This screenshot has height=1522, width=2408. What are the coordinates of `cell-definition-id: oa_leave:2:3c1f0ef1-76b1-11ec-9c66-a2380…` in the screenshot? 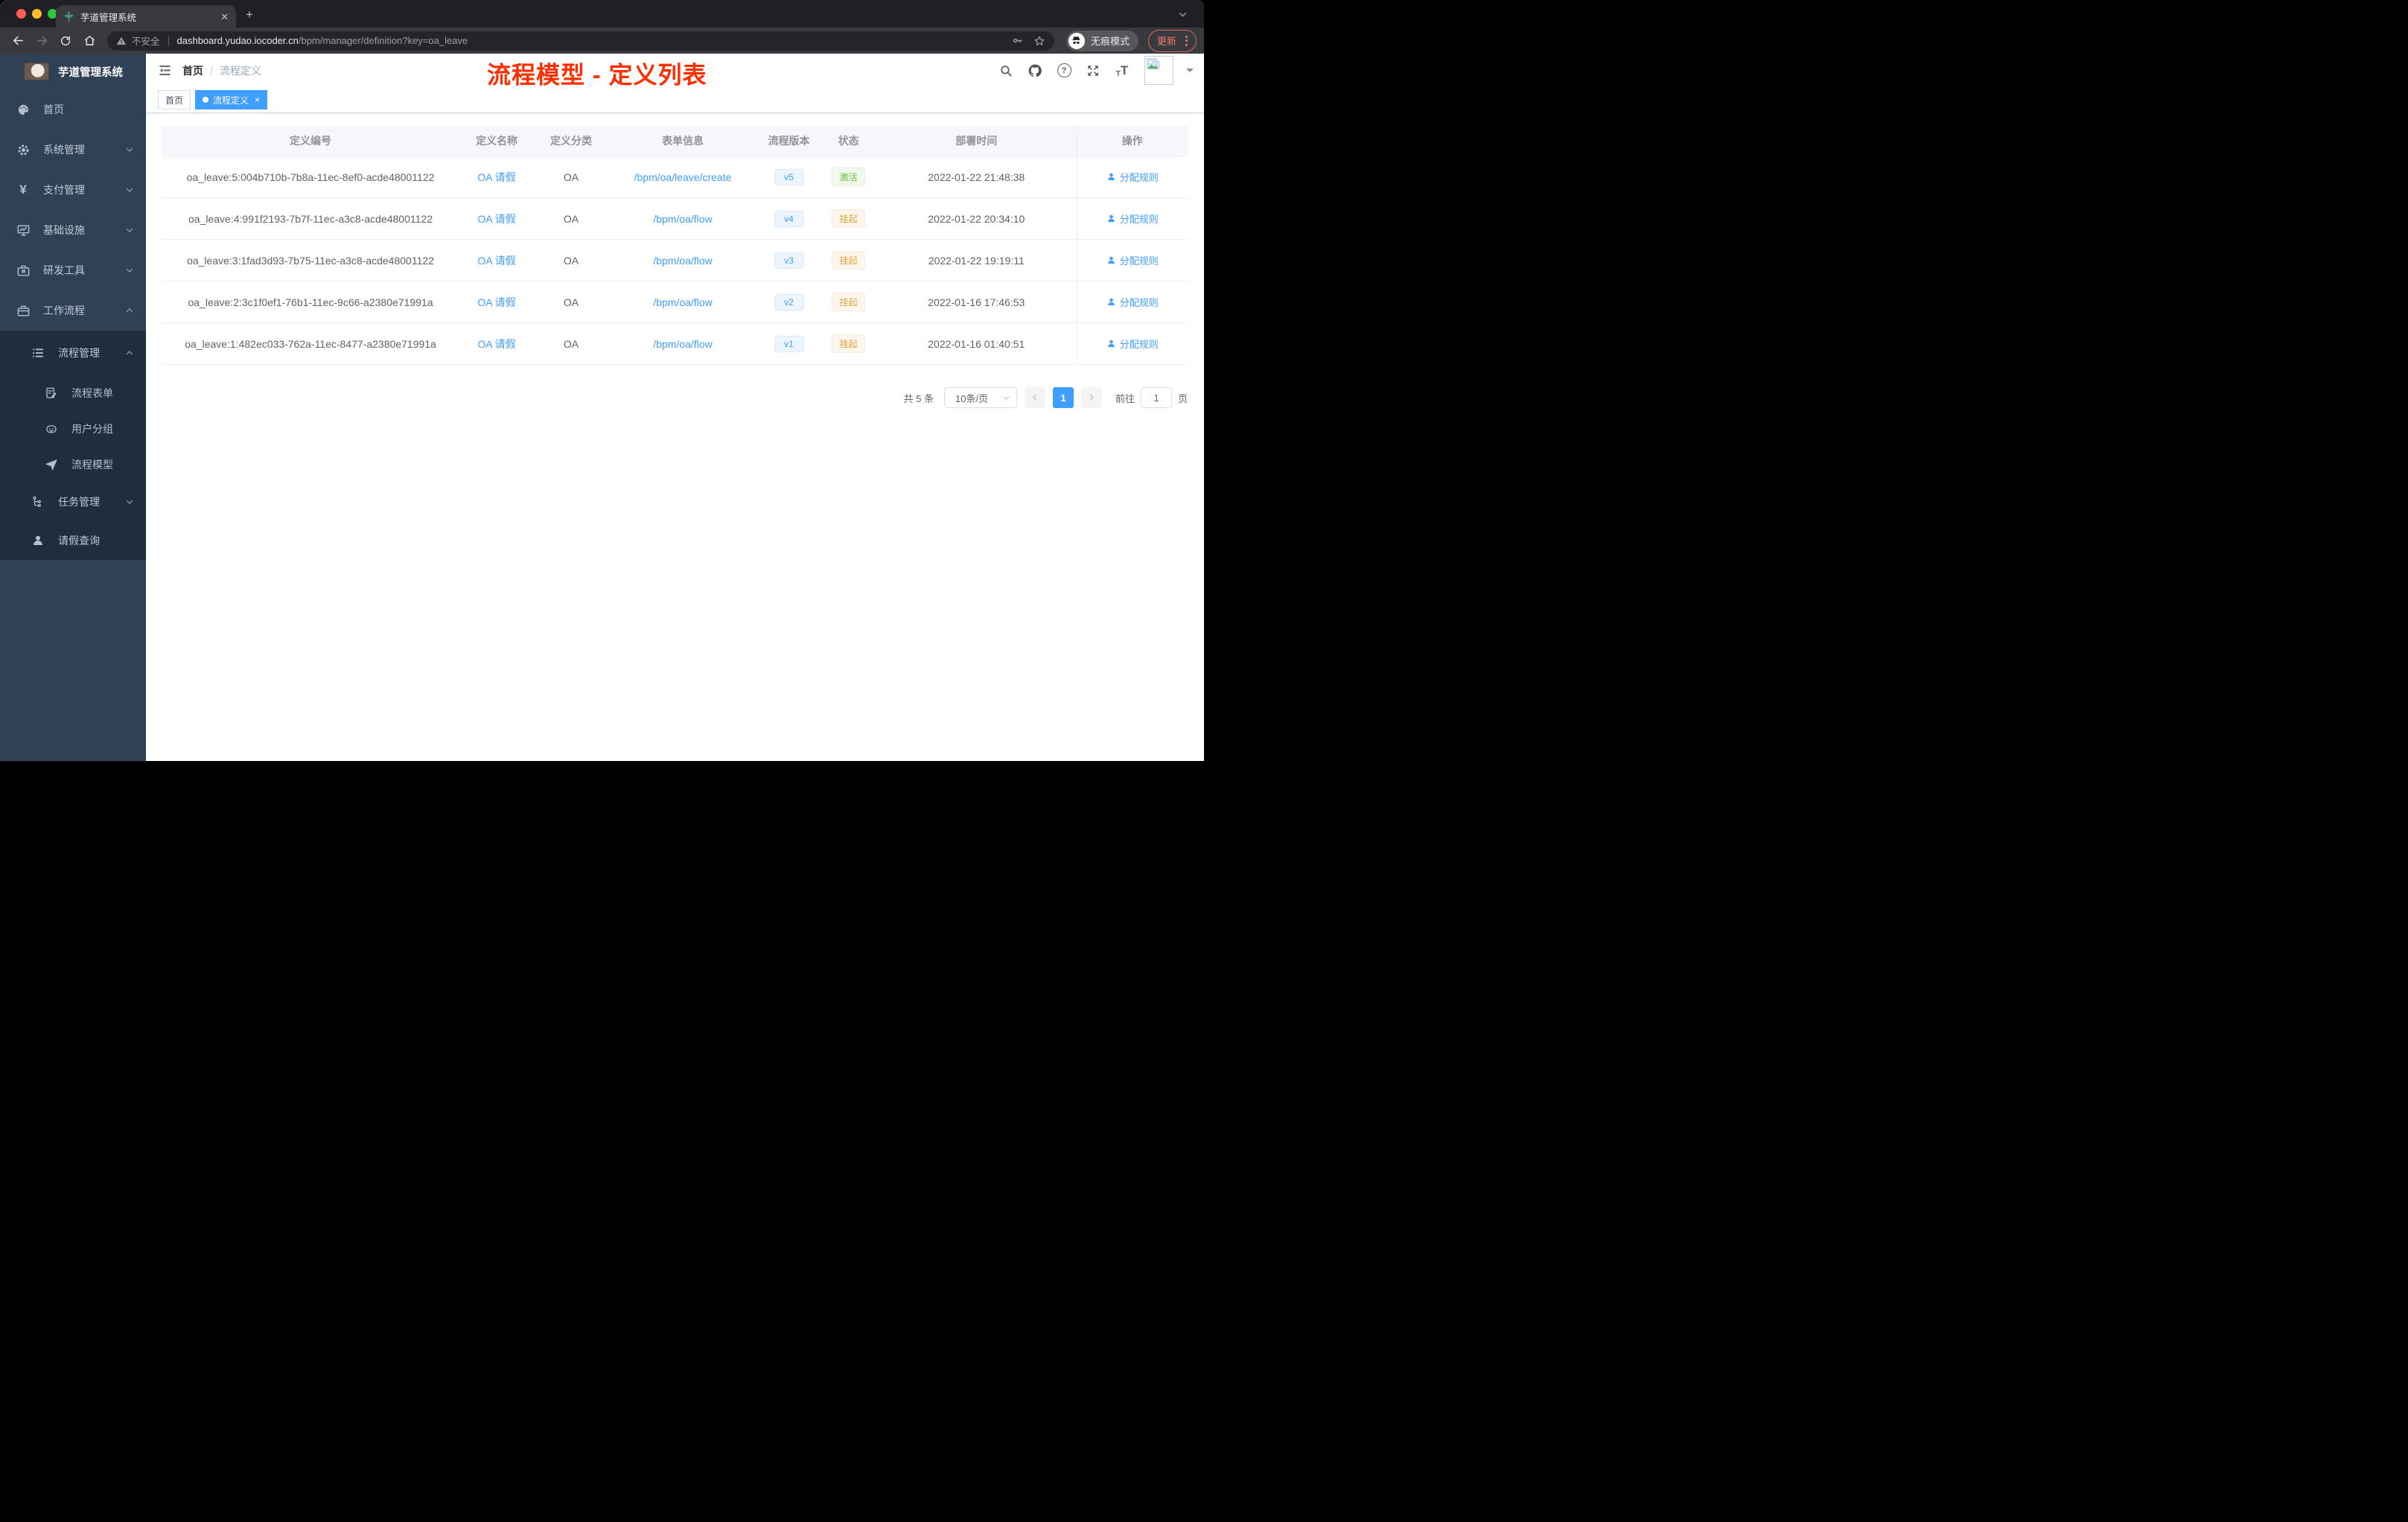 It's located at (310, 302).